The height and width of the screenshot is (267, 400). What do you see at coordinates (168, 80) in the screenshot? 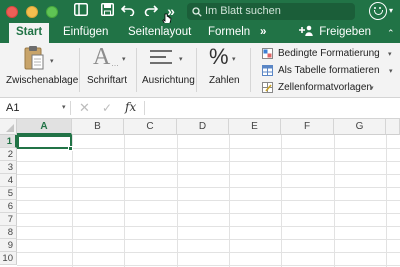
I see `alignment-group-label: Ausrichtung` at bounding box center [168, 80].